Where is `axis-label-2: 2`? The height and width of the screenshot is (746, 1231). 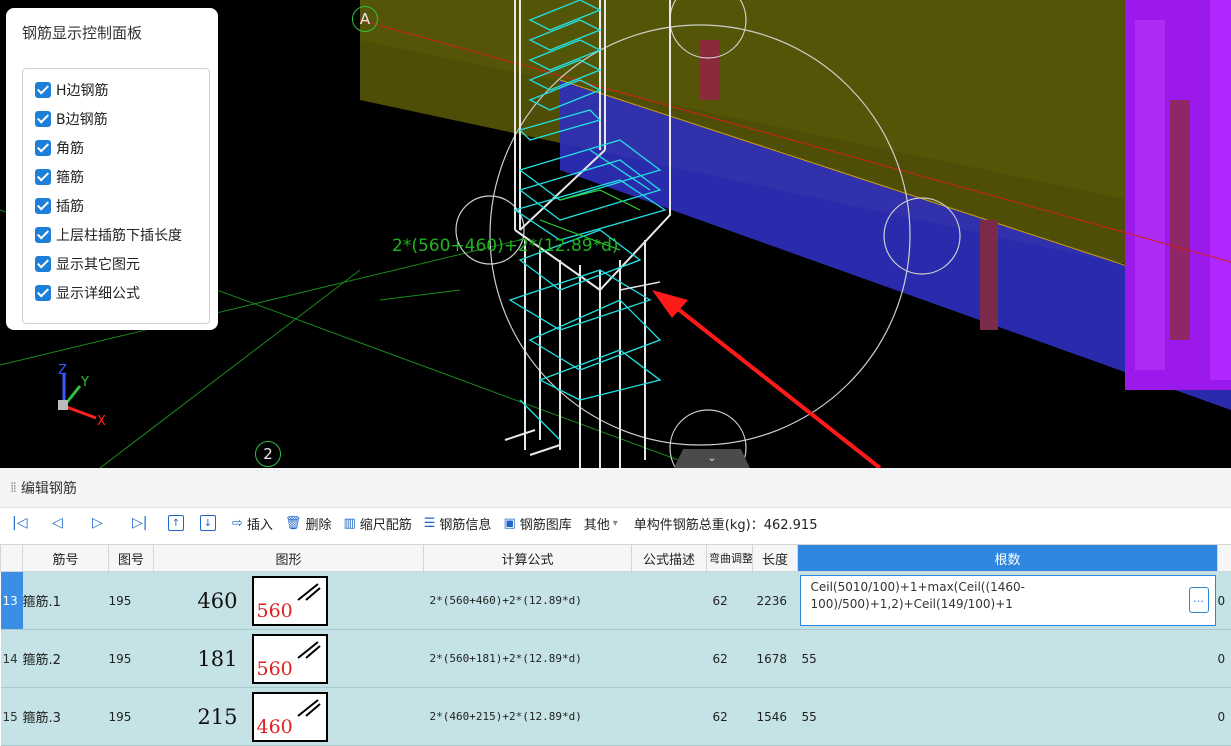
axis-label-2: 2 is located at coordinates (268, 454).